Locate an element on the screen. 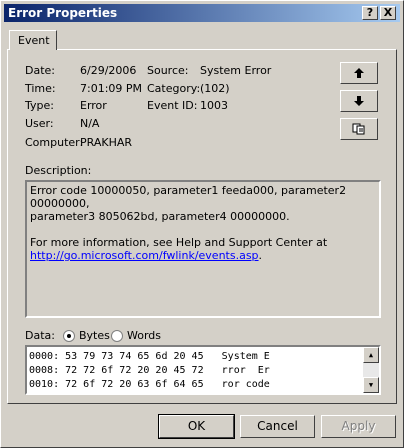 Image resolution: width=404 pixels, height=448 pixels. bytes-radio is located at coordinates (69, 336).